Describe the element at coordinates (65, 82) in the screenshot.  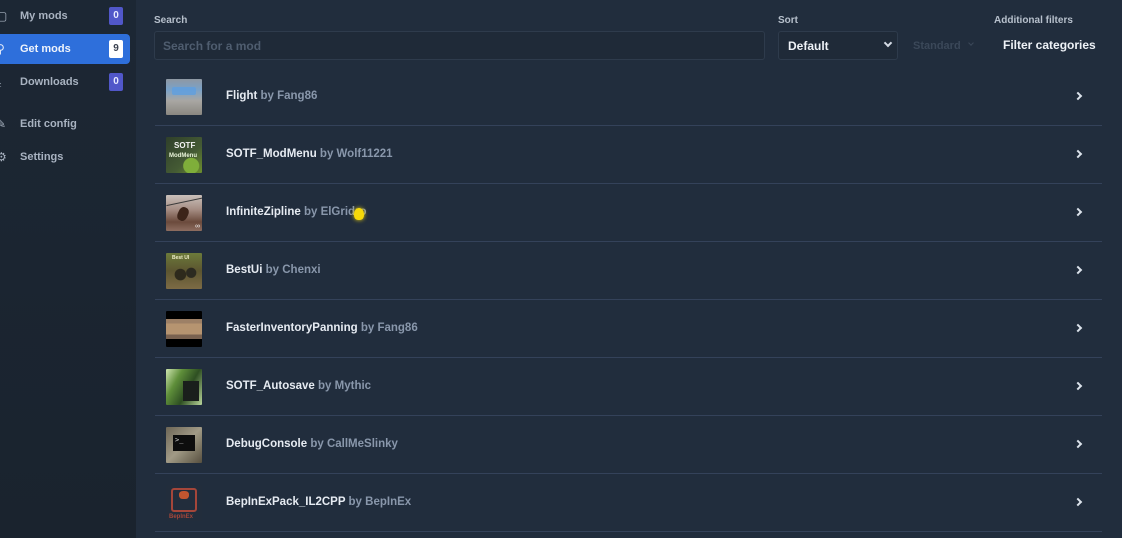
I see `sidebar-item-downloads: ⤓ Downloads 0` at that location.